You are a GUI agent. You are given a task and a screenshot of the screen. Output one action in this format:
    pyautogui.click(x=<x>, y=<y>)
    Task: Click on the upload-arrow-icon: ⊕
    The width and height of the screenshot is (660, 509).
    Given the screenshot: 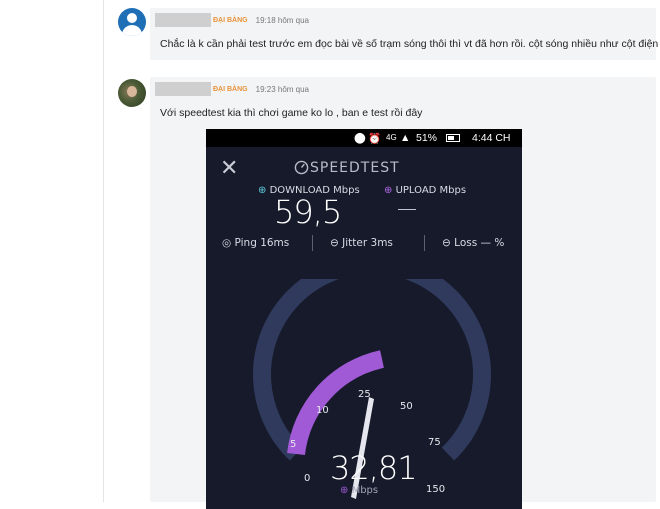 What is the action you would take?
    pyautogui.click(x=344, y=490)
    